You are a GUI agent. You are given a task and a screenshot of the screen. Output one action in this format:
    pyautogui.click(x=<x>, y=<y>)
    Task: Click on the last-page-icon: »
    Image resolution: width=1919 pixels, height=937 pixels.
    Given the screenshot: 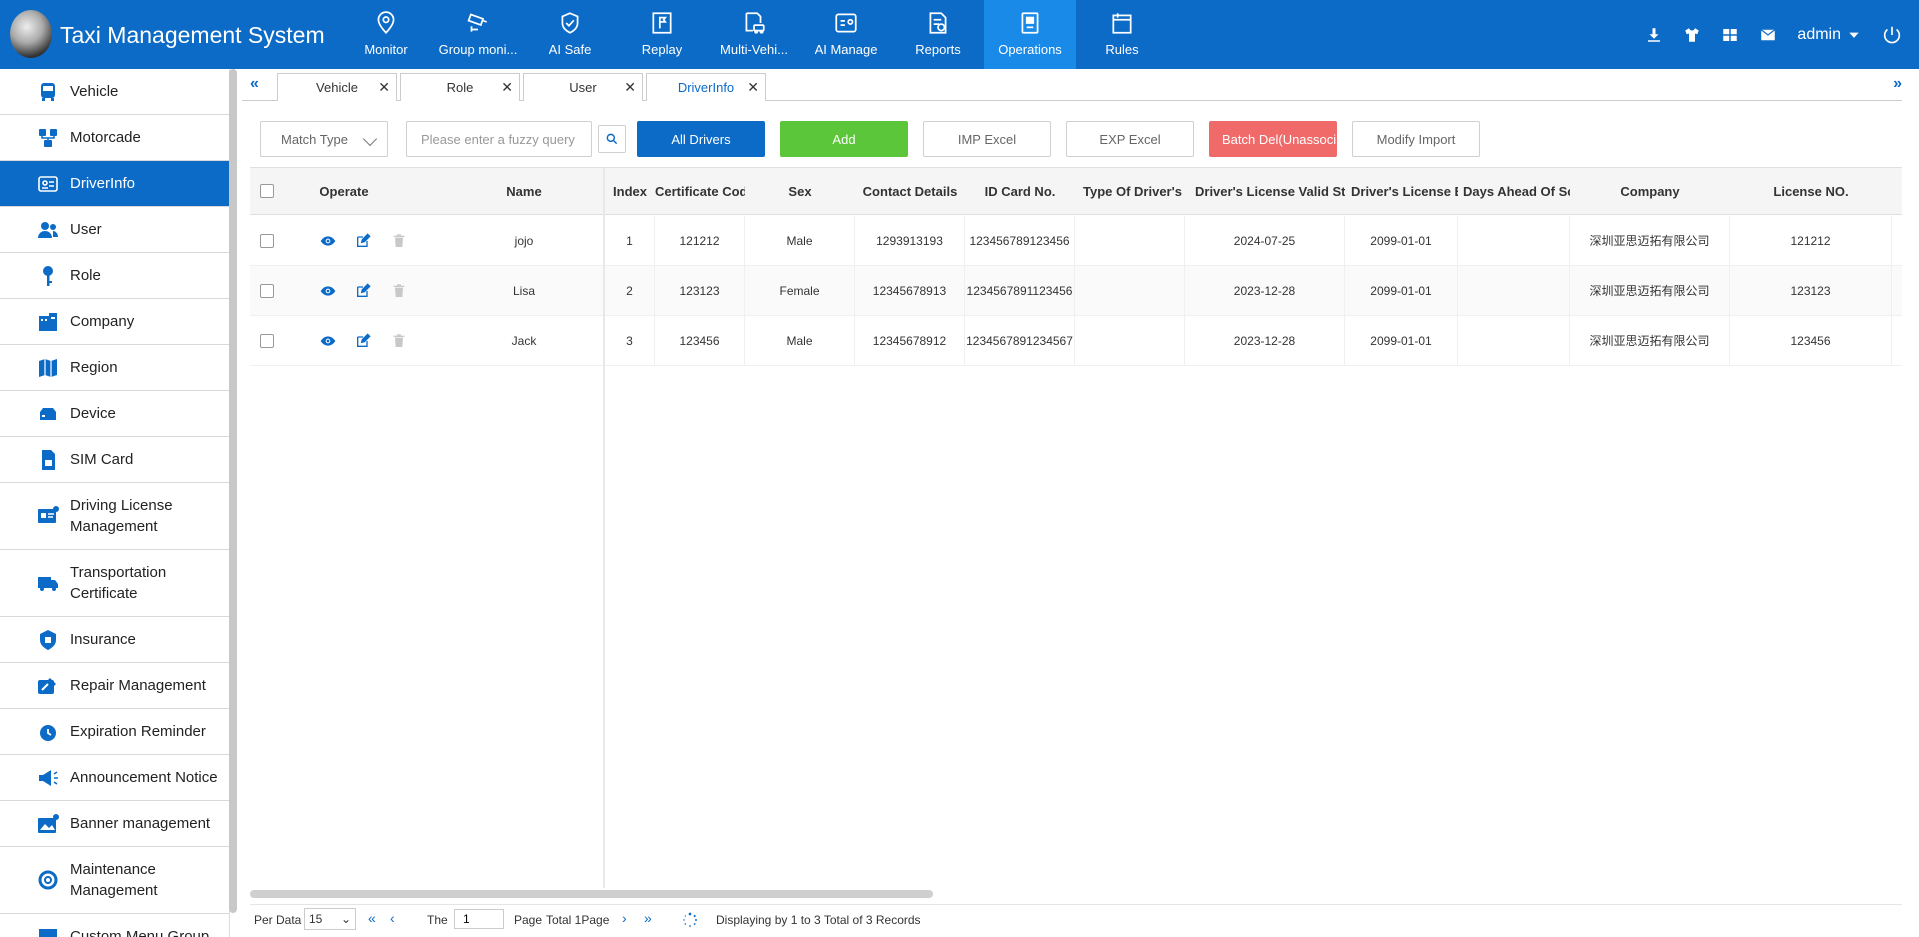 What is the action you would take?
    pyautogui.click(x=648, y=918)
    